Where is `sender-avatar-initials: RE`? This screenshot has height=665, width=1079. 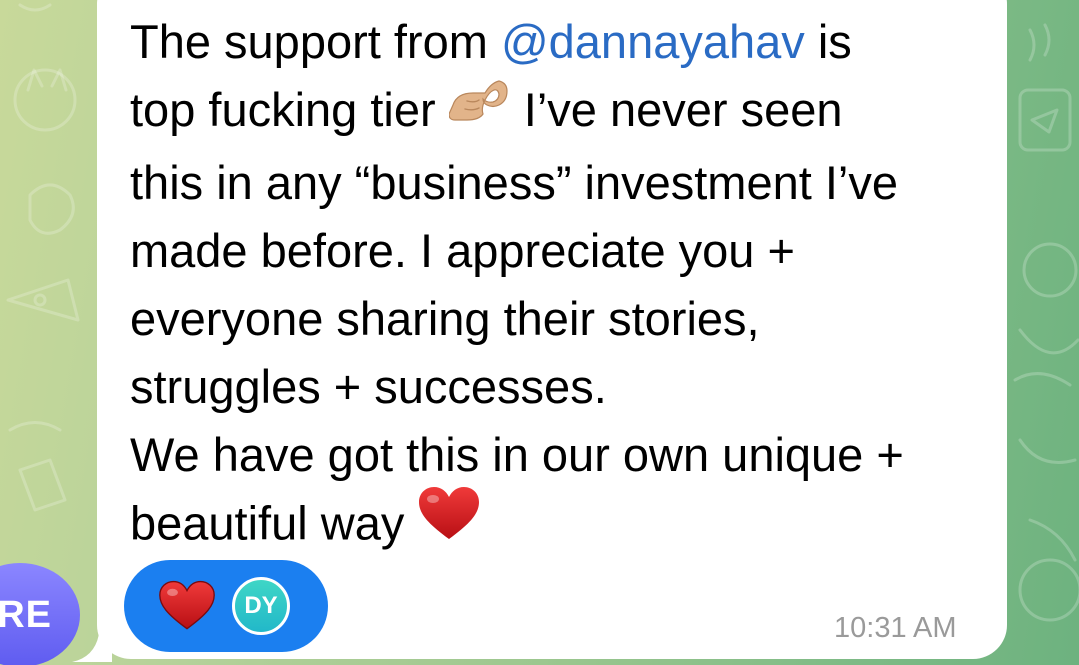 sender-avatar-initials: RE is located at coordinates (26, 614).